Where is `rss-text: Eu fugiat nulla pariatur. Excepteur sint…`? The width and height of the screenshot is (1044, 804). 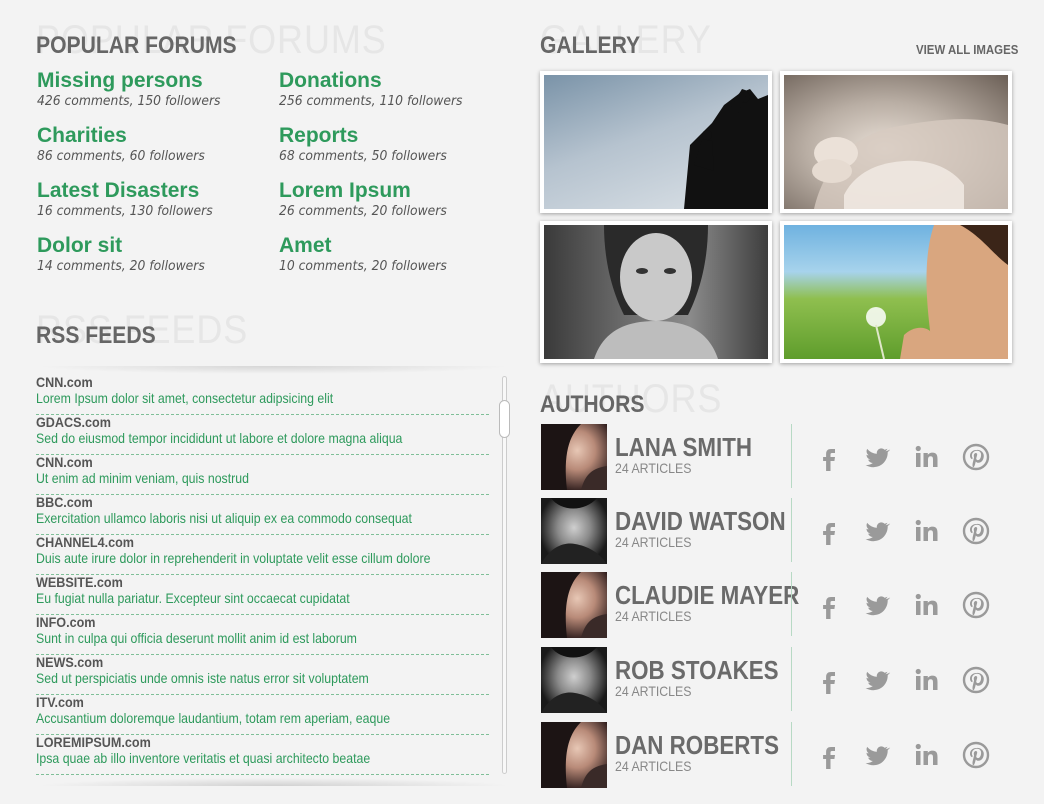 rss-text: Eu fugiat nulla pariatur. Excepteur sint… is located at coordinates (235, 598).